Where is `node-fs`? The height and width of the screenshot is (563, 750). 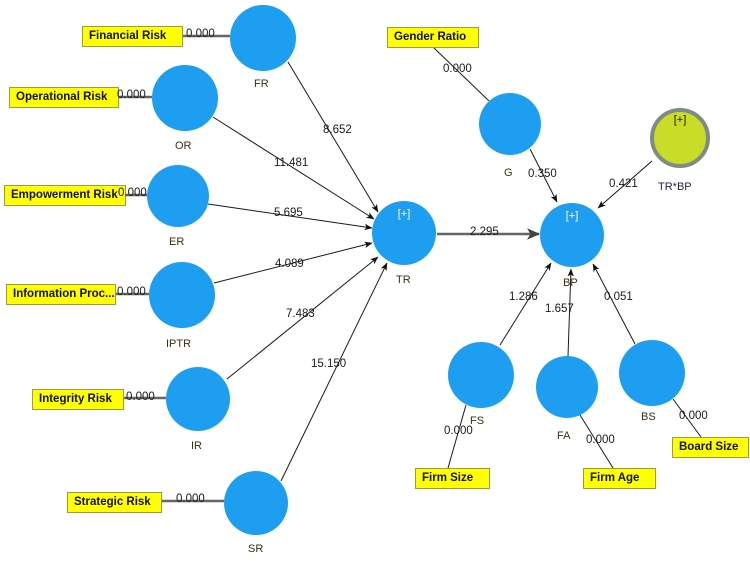 node-fs is located at coordinates (481, 375).